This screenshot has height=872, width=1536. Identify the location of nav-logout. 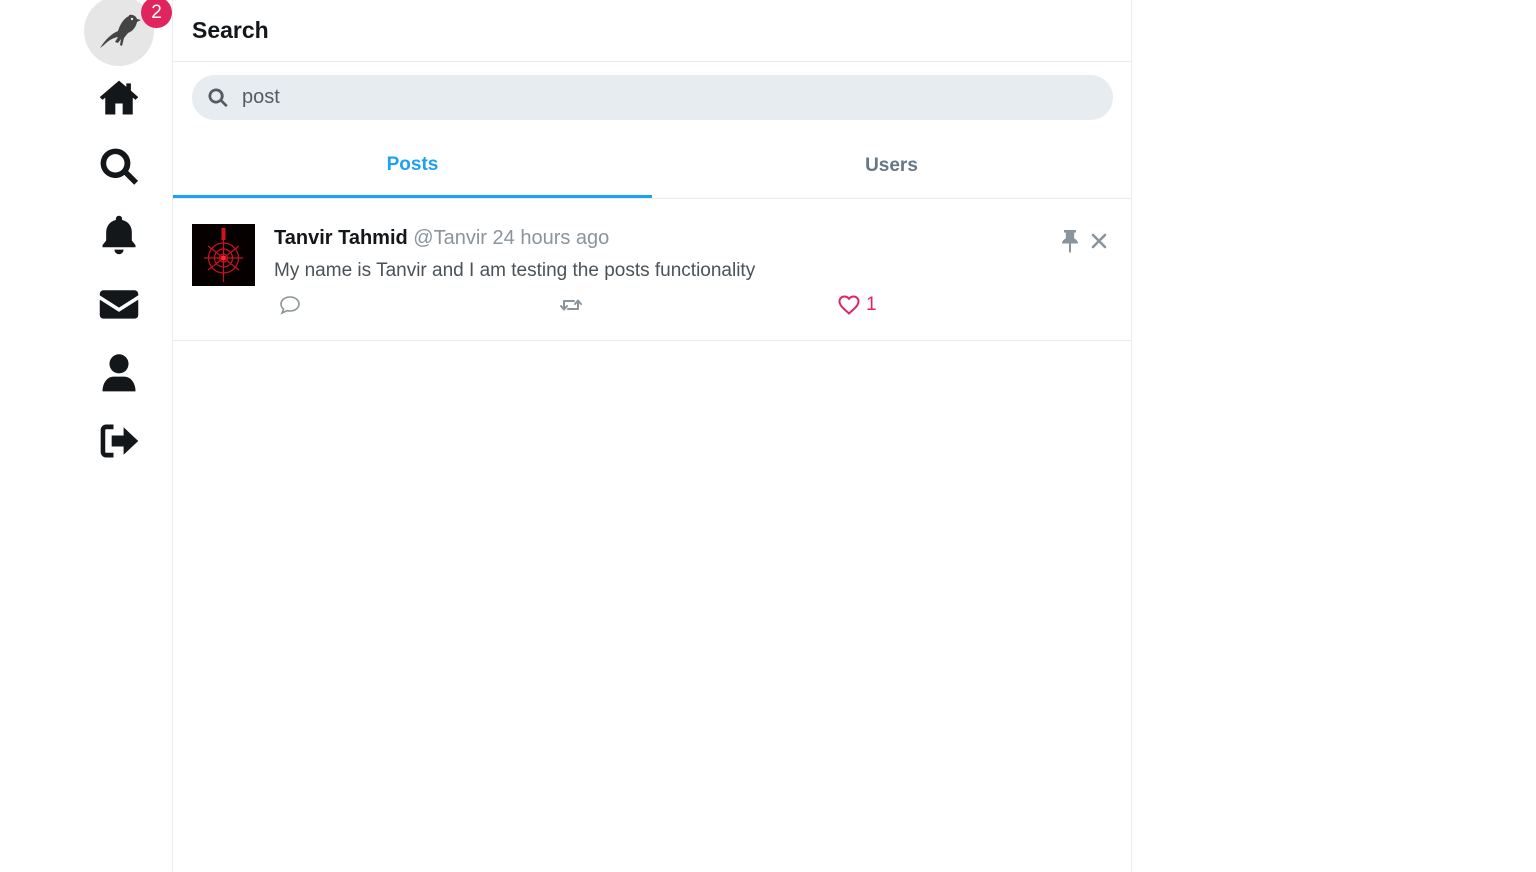
(119, 441).